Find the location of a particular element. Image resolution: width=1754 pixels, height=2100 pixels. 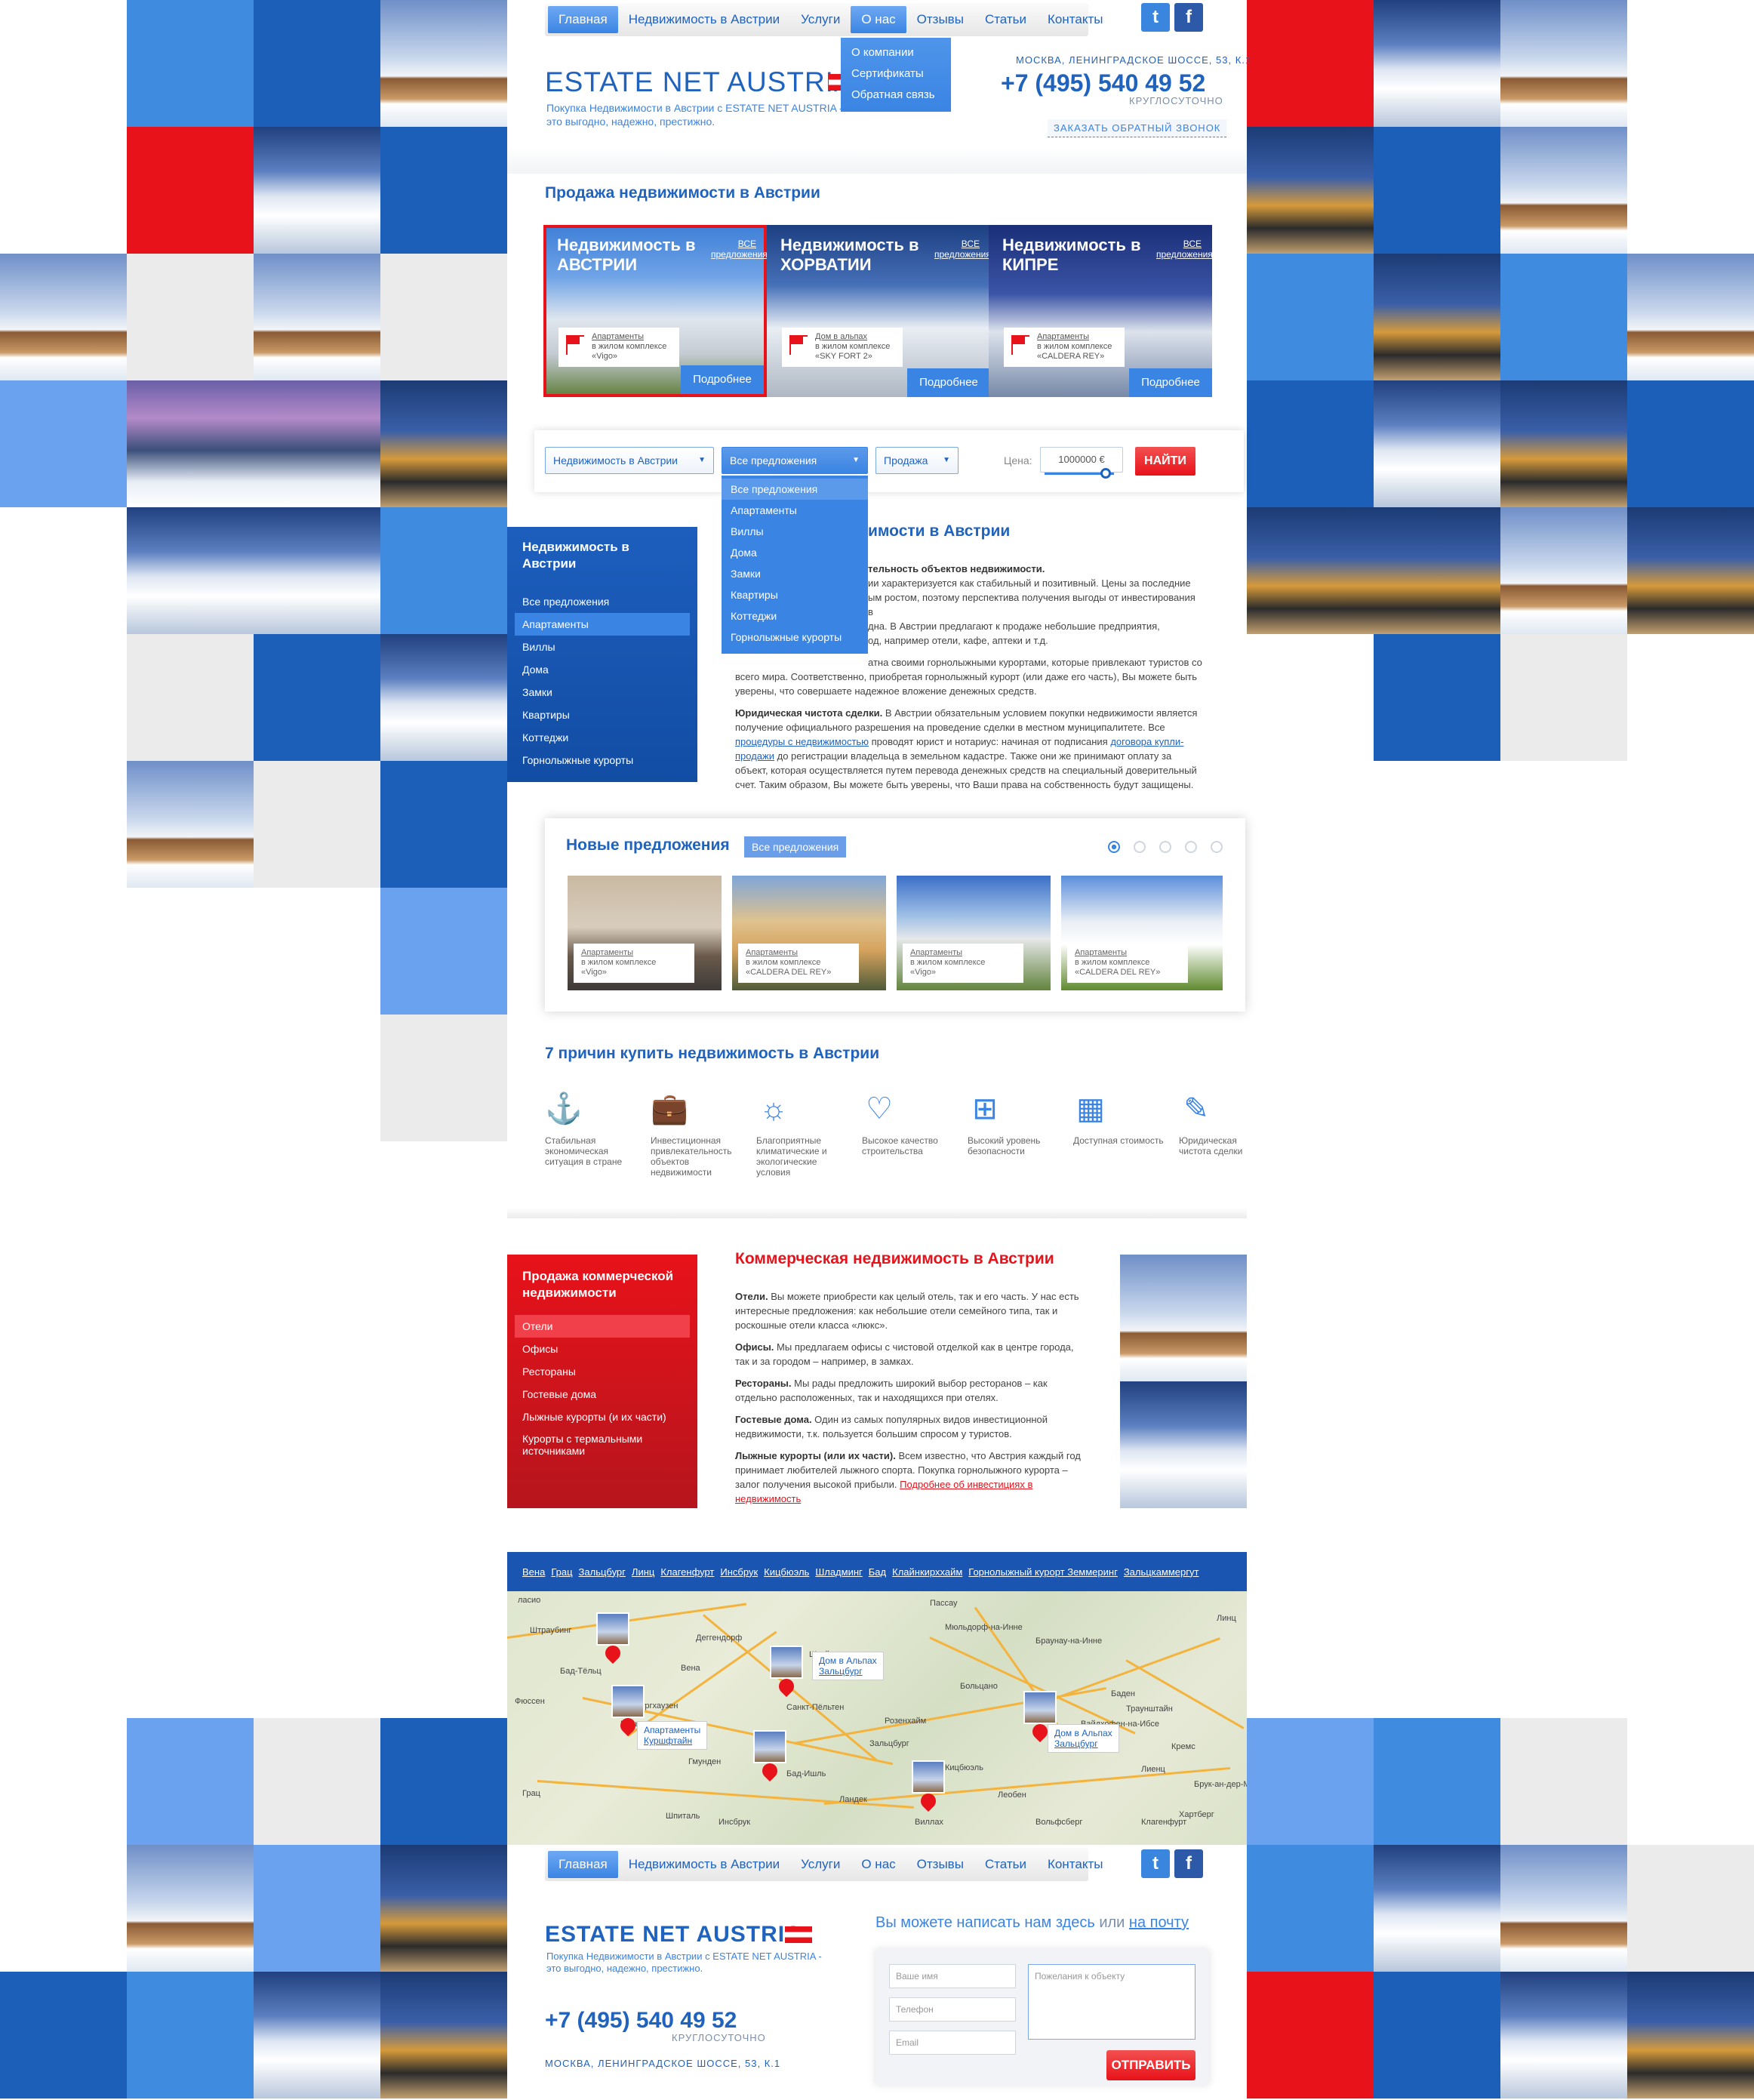

side-item: Квартиры is located at coordinates (602, 715).